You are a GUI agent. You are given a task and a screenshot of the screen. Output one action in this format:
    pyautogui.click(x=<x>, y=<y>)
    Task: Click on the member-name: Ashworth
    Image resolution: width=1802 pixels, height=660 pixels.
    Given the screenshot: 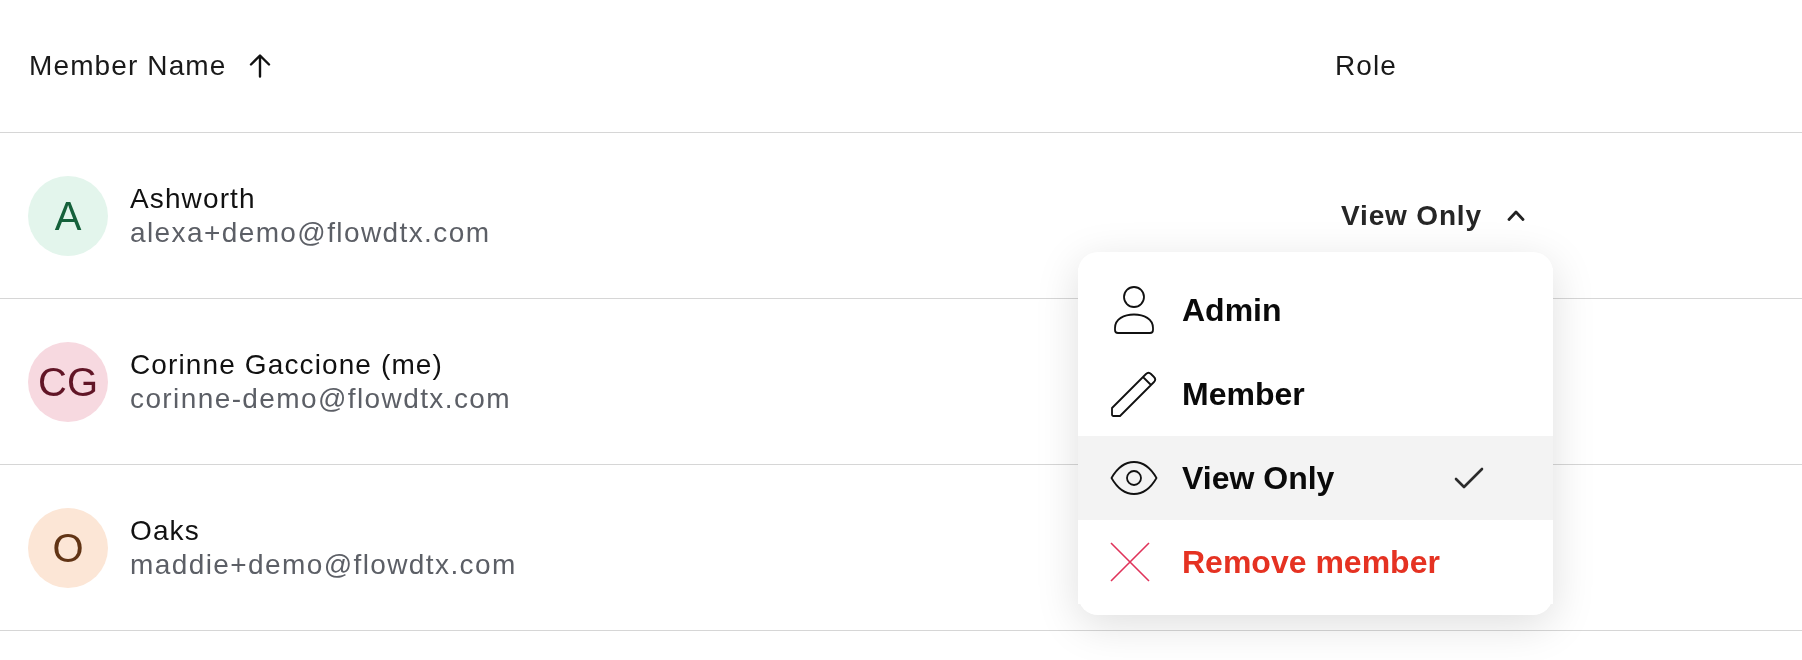 What is the action you would take?
    pyautogui.click(x=193, y=198)
    